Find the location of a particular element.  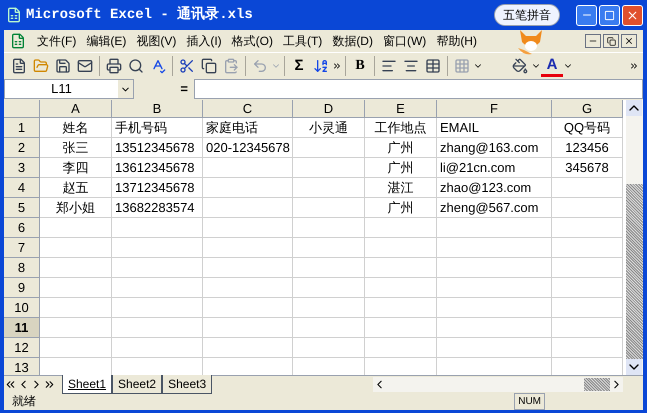

row-header: 13 is located at coordinates (22, 366).